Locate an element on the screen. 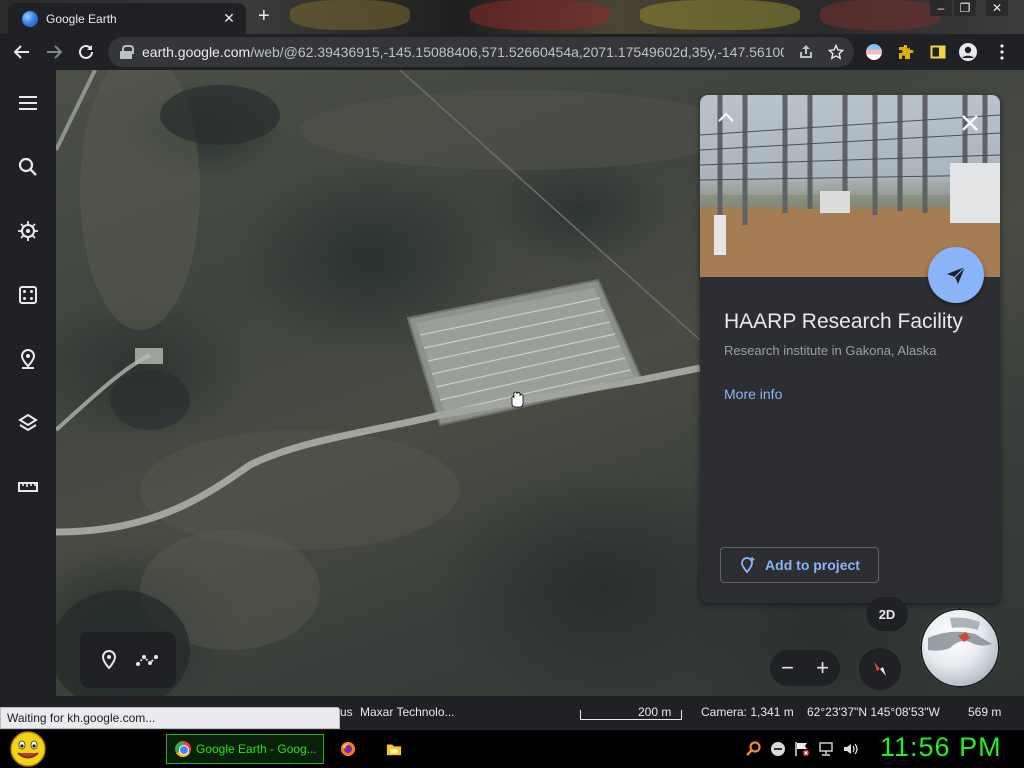 The width and height of the screenshot is (1024, 768). sidepanel-icon is located at coordinates (938, 52).